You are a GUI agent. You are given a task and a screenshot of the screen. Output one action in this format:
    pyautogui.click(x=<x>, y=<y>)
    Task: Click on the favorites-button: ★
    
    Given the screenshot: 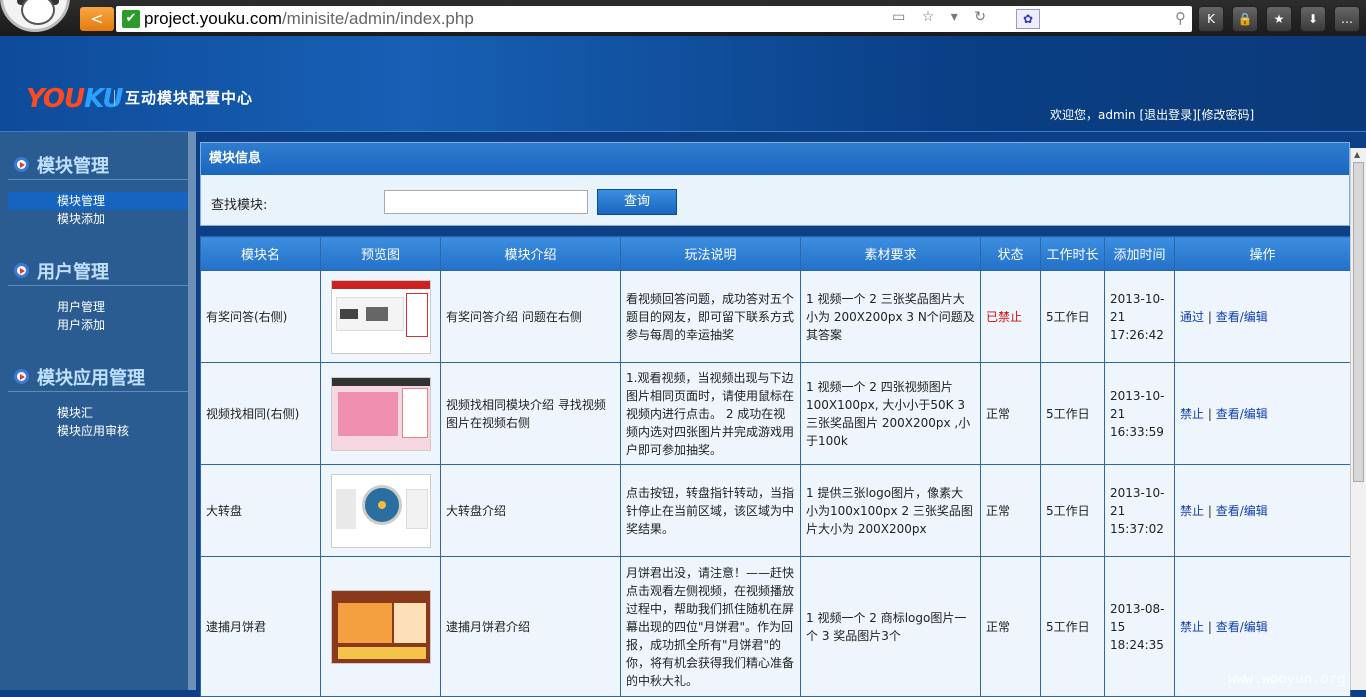 What is the action you would take?
    pyautogui.click(x=1279, y=19)
    